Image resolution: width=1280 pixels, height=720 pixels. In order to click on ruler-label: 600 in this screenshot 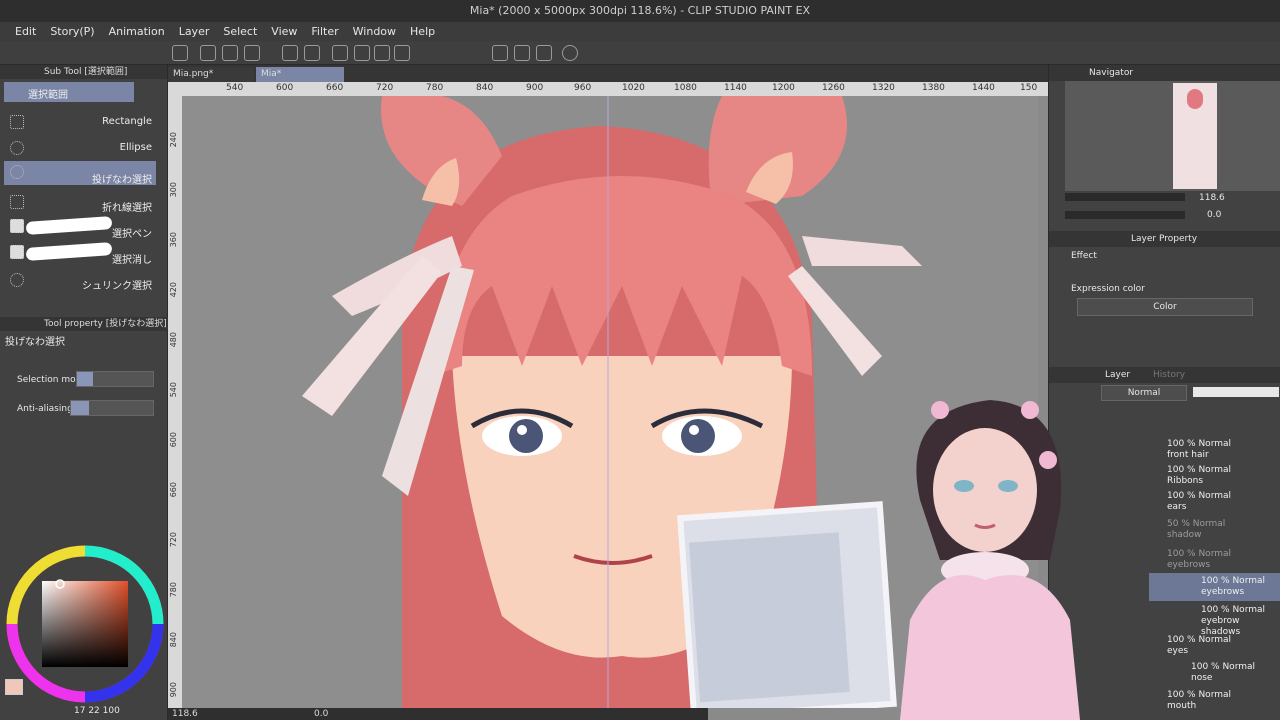, I will do `click(173, 440)`.